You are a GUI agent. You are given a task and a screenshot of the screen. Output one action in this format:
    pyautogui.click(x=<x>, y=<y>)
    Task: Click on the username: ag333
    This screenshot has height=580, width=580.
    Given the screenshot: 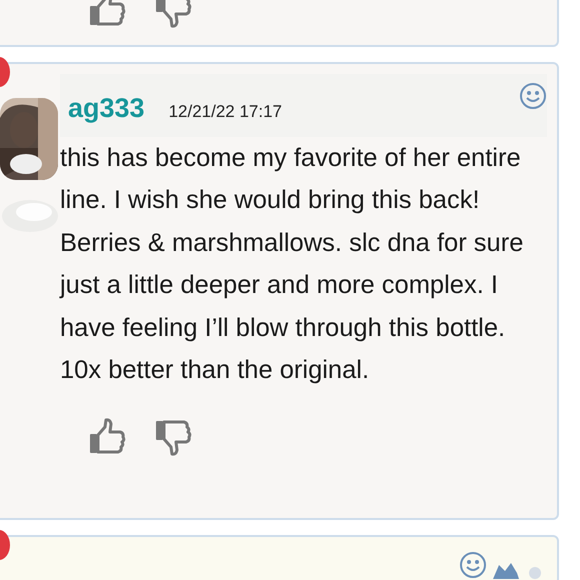 What is the action you would take?
    pyautogui.click(x=106, y=108)
    